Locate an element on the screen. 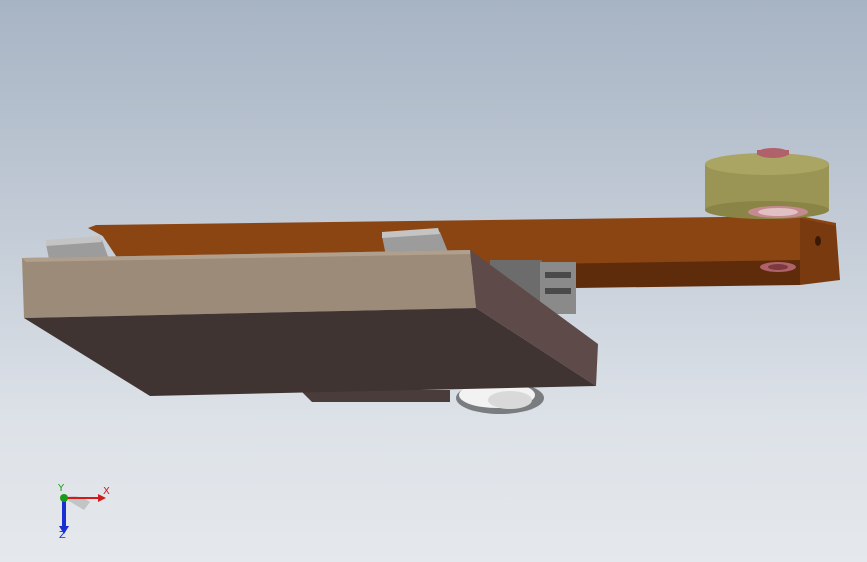 The width and height of the screenshot is (867, 562). y-axis-label: Y is located at coordinates (61, 488).